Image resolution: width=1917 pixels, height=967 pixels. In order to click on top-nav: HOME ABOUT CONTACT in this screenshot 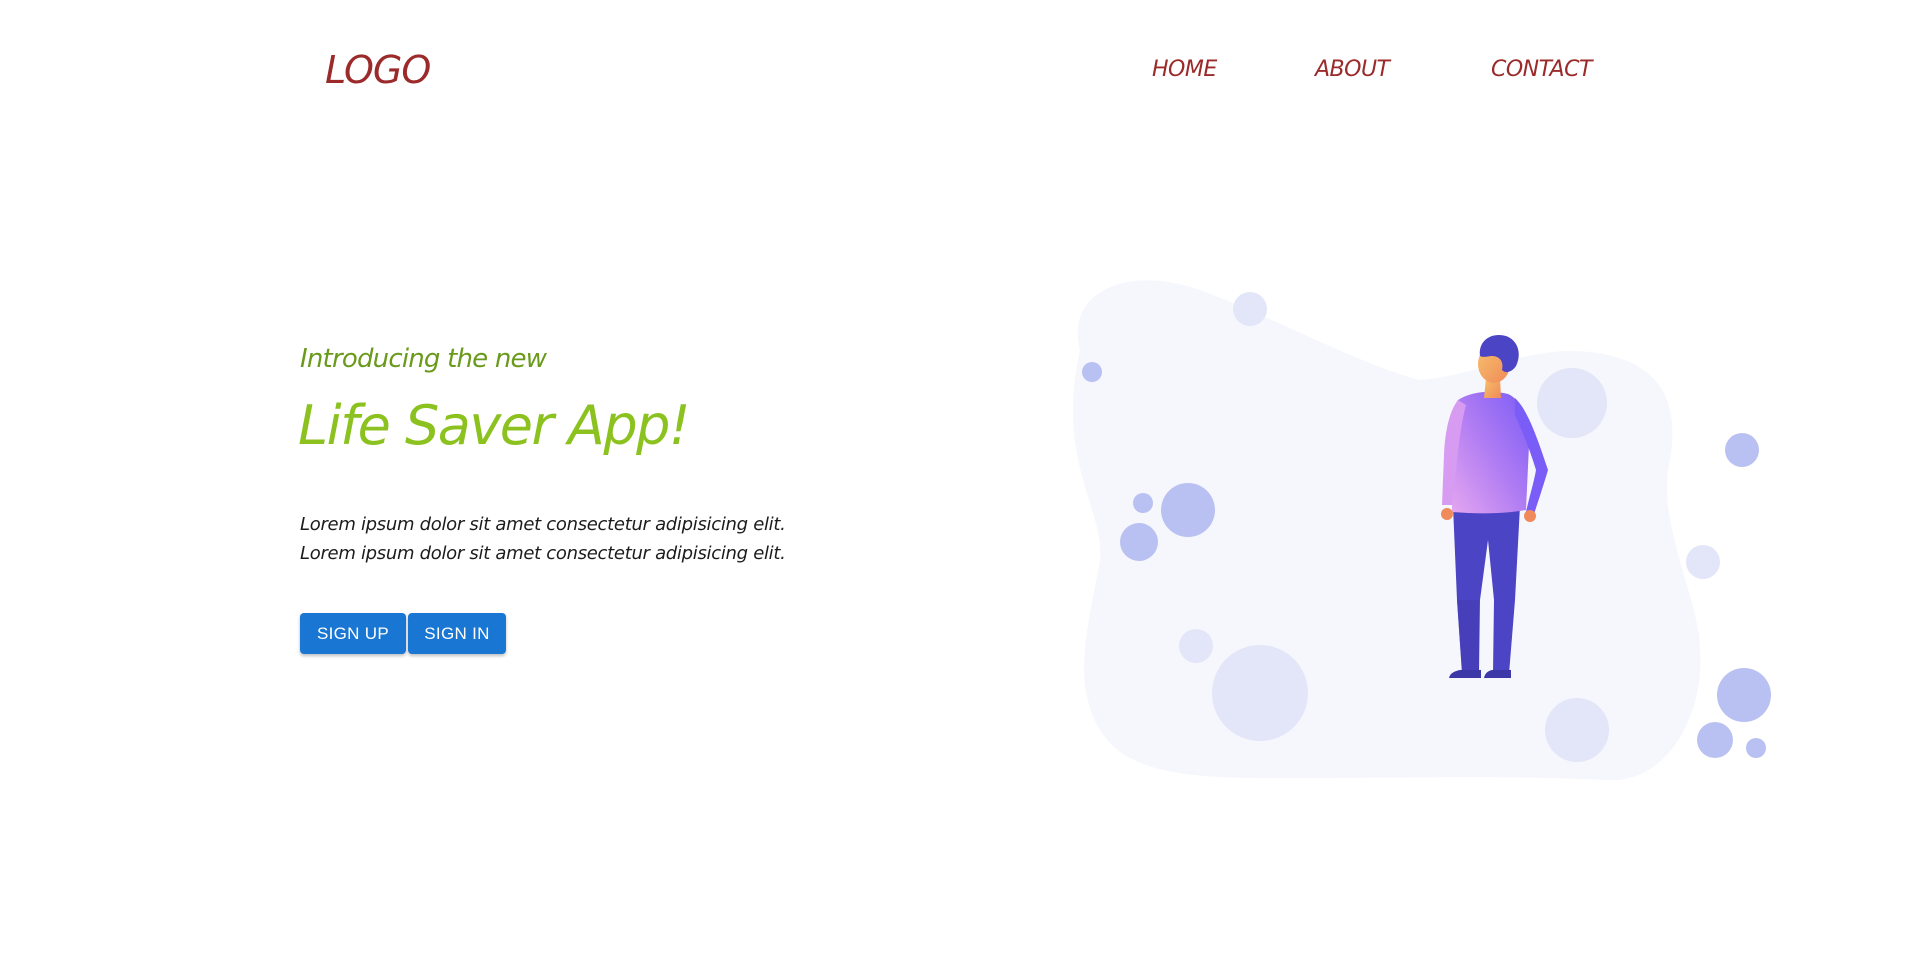, I will do `click(958, 72)`.